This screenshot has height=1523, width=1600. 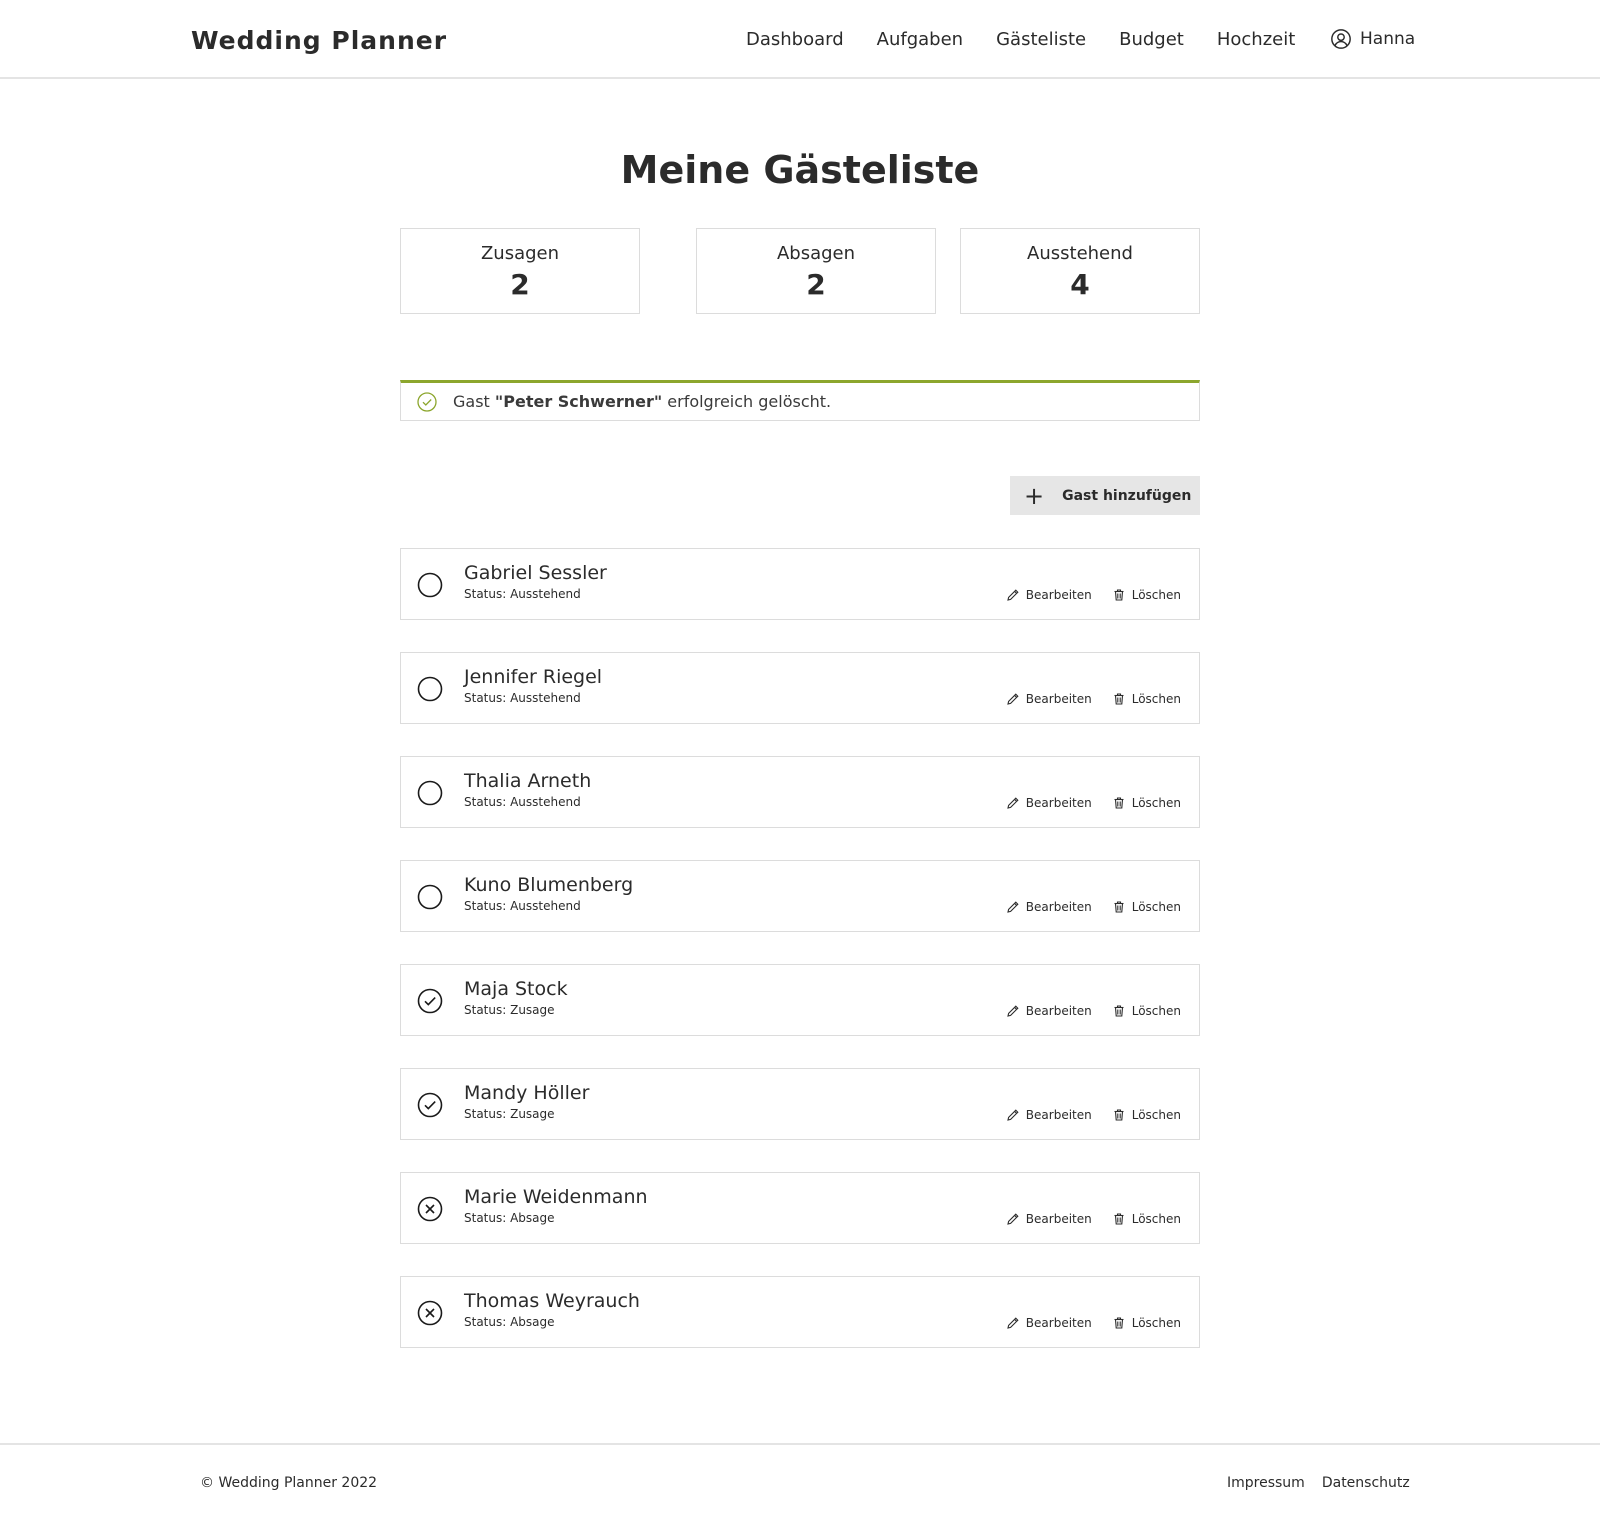 What do you see at coordinates (533, 677) in the screenshot?
I see `guest-name: Jennifer Riegel` at bounding box center [533, 677].